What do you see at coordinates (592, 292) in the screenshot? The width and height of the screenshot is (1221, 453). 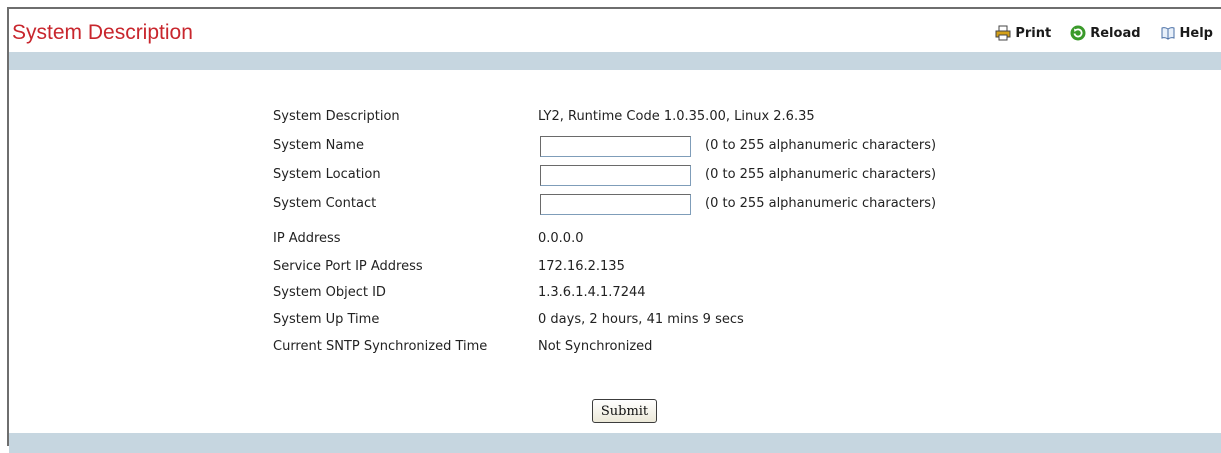 I see `system-object-id-value: 1.3.6.1.4.1.7244` at bounding box center [592, 292].